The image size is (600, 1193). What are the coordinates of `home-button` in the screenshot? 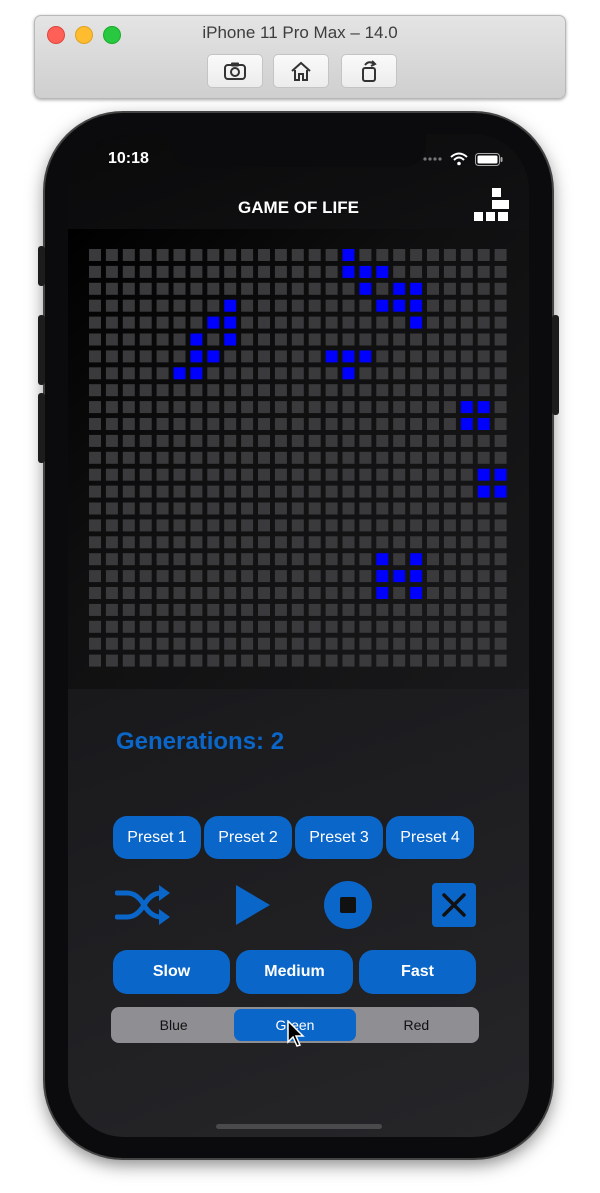 It's located at (301, 71).